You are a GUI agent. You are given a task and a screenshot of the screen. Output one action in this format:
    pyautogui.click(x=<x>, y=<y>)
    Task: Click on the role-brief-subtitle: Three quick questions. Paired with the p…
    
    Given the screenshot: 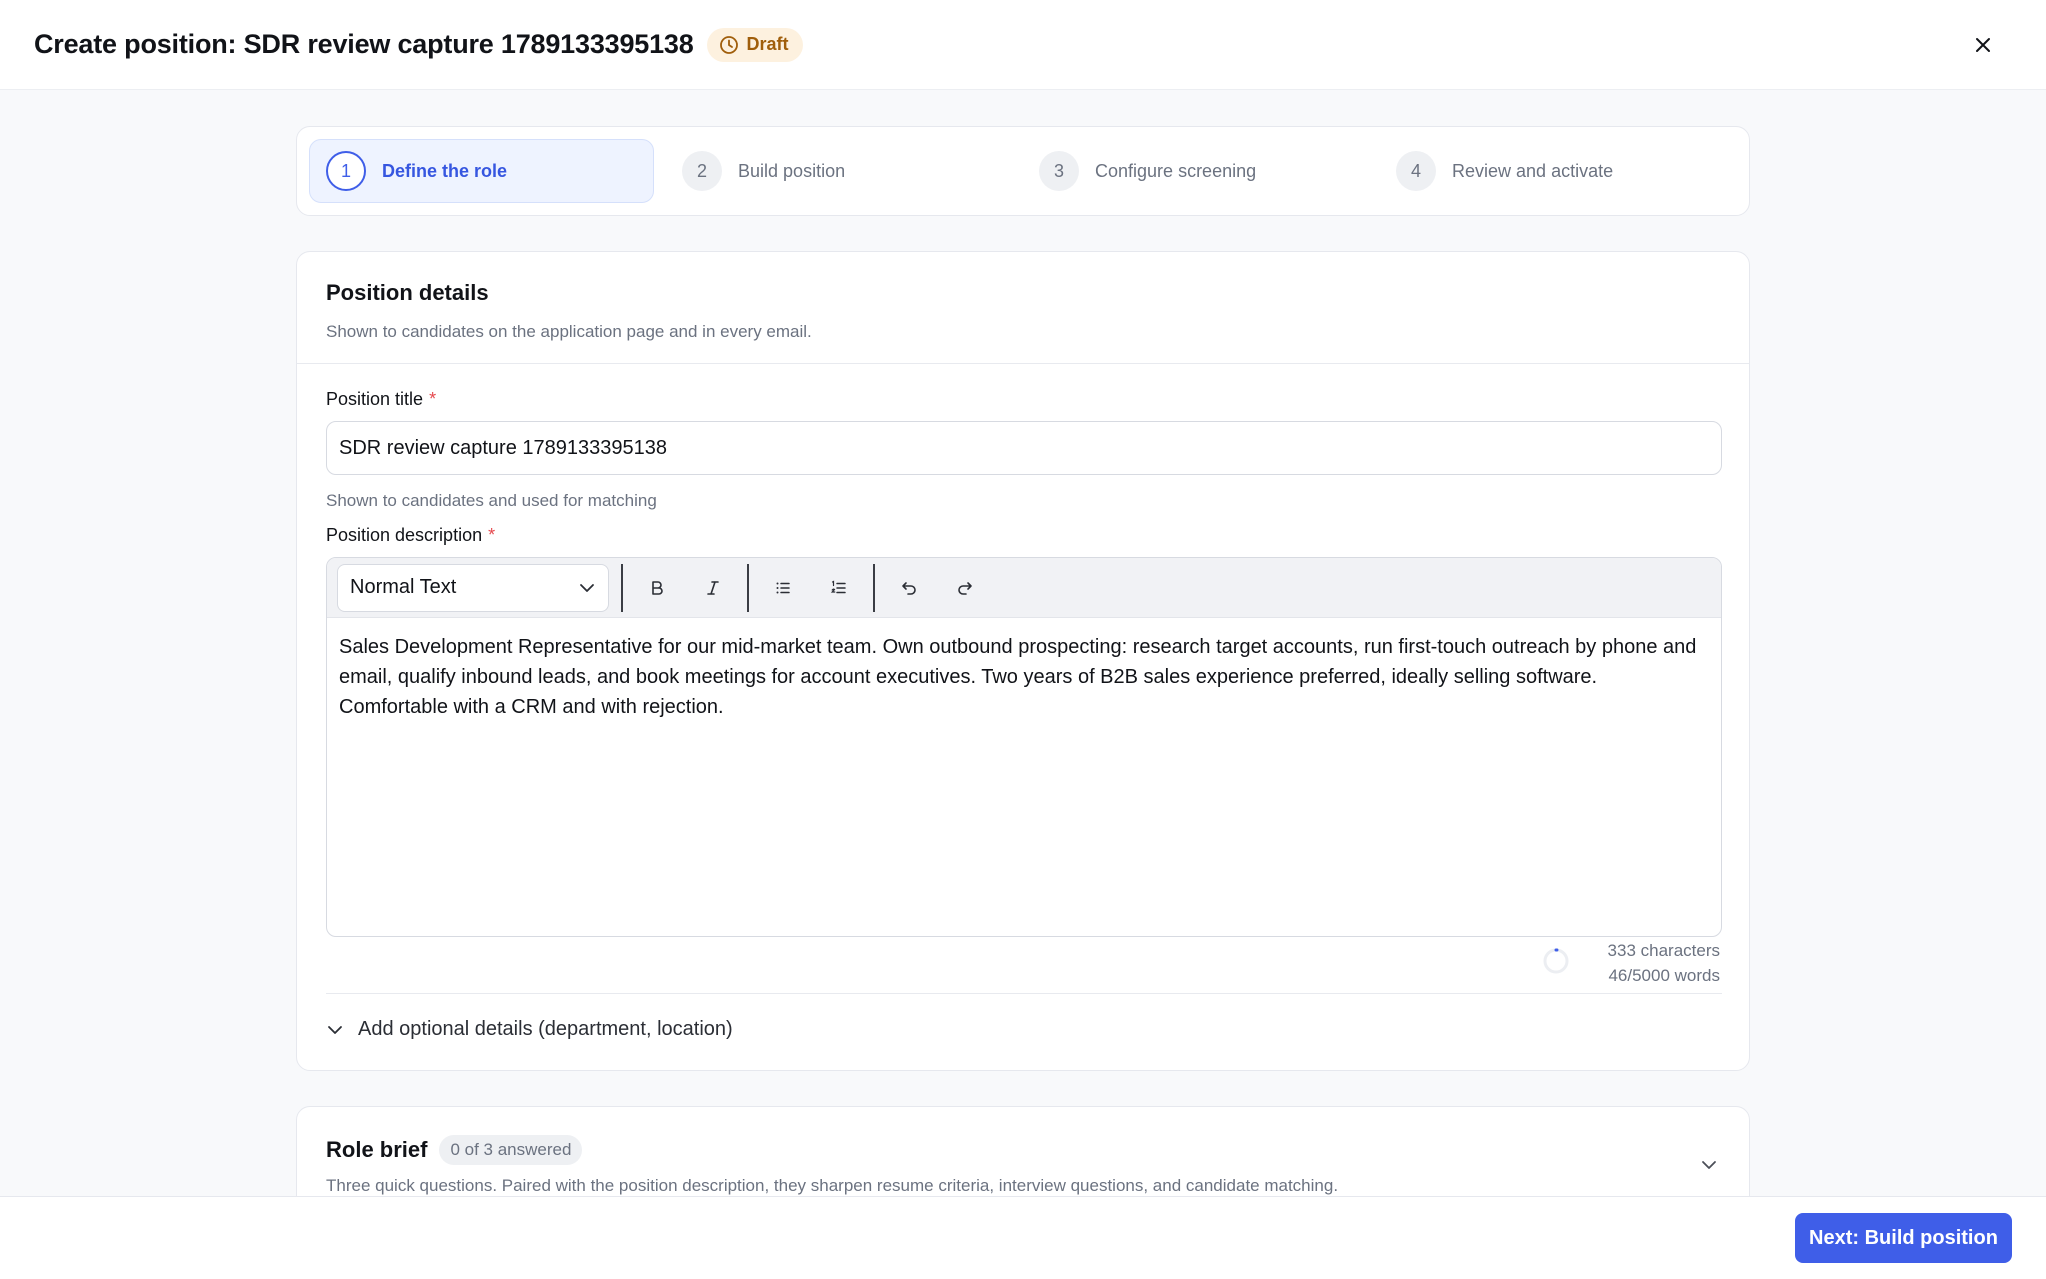 What is the action you would take?
    pyautogui.click(x=832, y=1185)
    